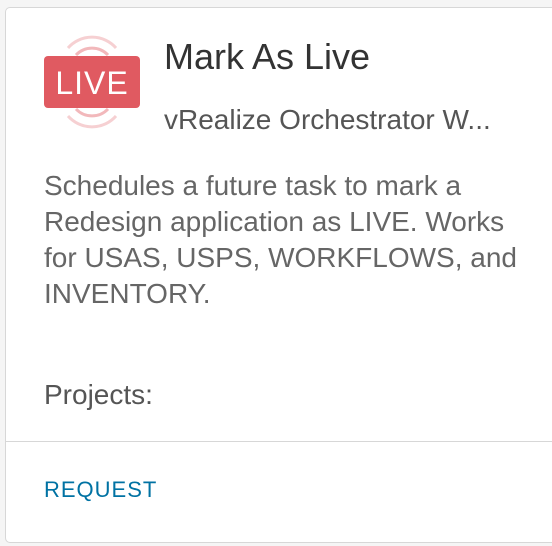  I want to click on card-divider, so click(279, 441).